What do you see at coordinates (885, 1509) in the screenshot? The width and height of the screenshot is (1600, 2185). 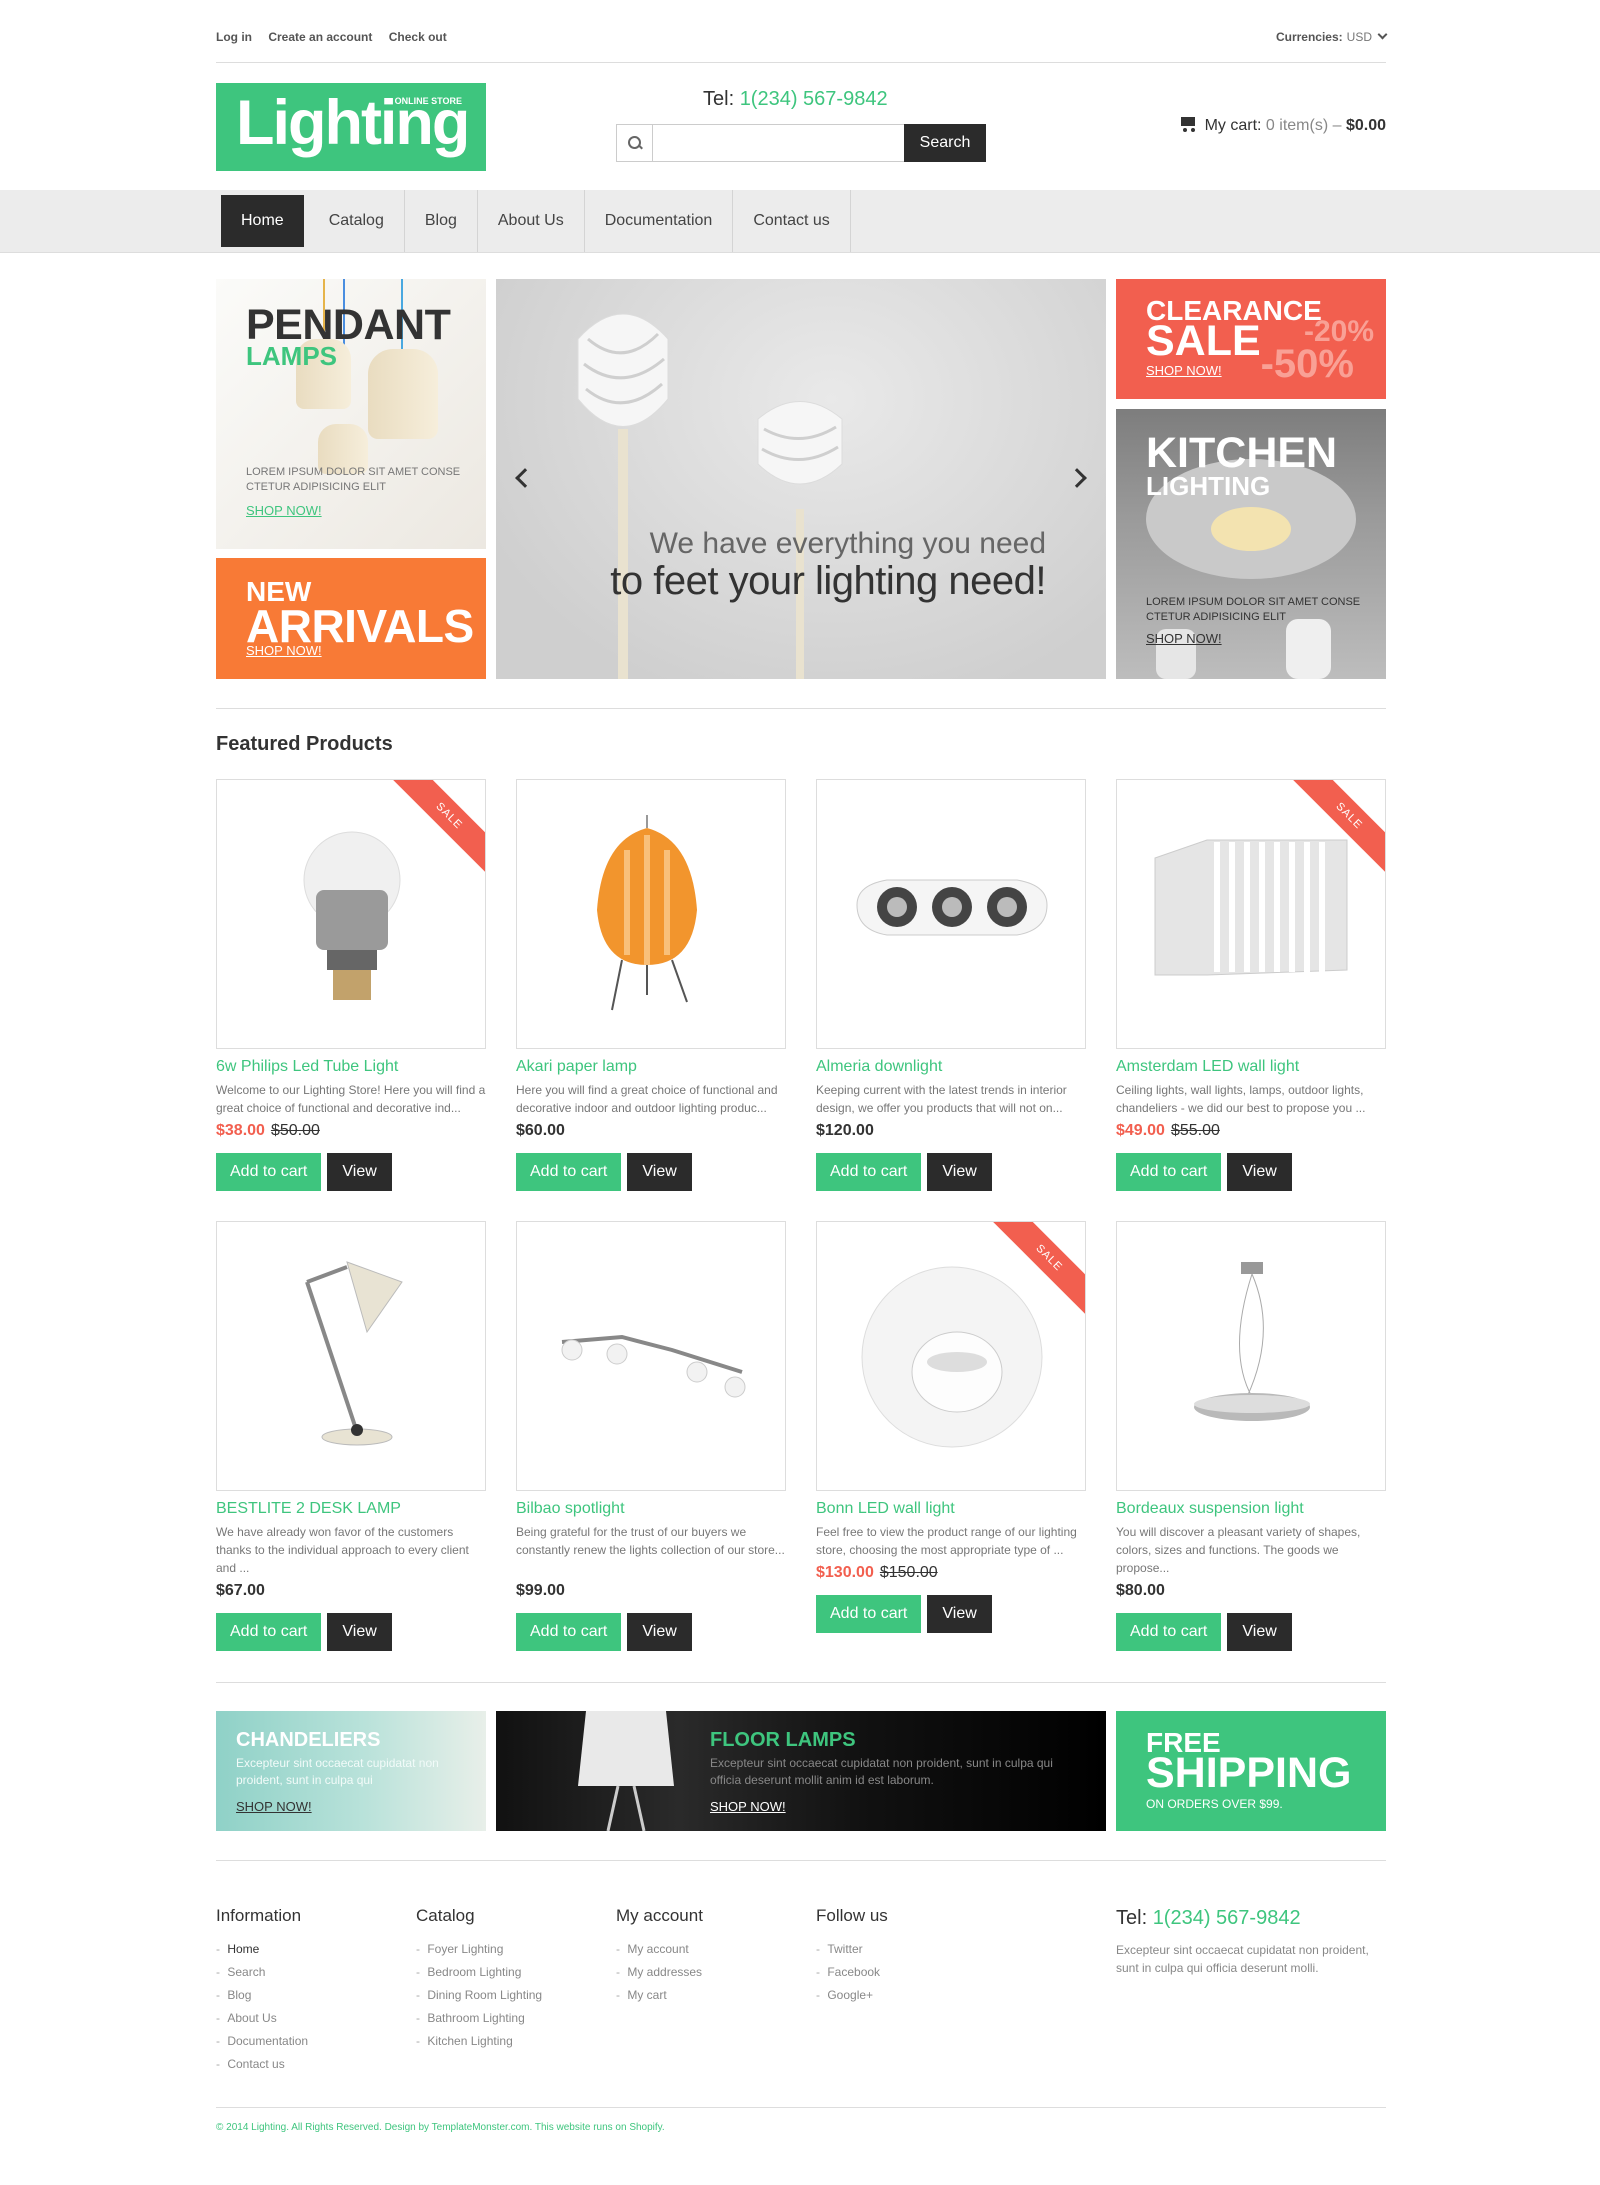 I see `product-name: Bonn LED wall light` at bounding box center [885, 1509].